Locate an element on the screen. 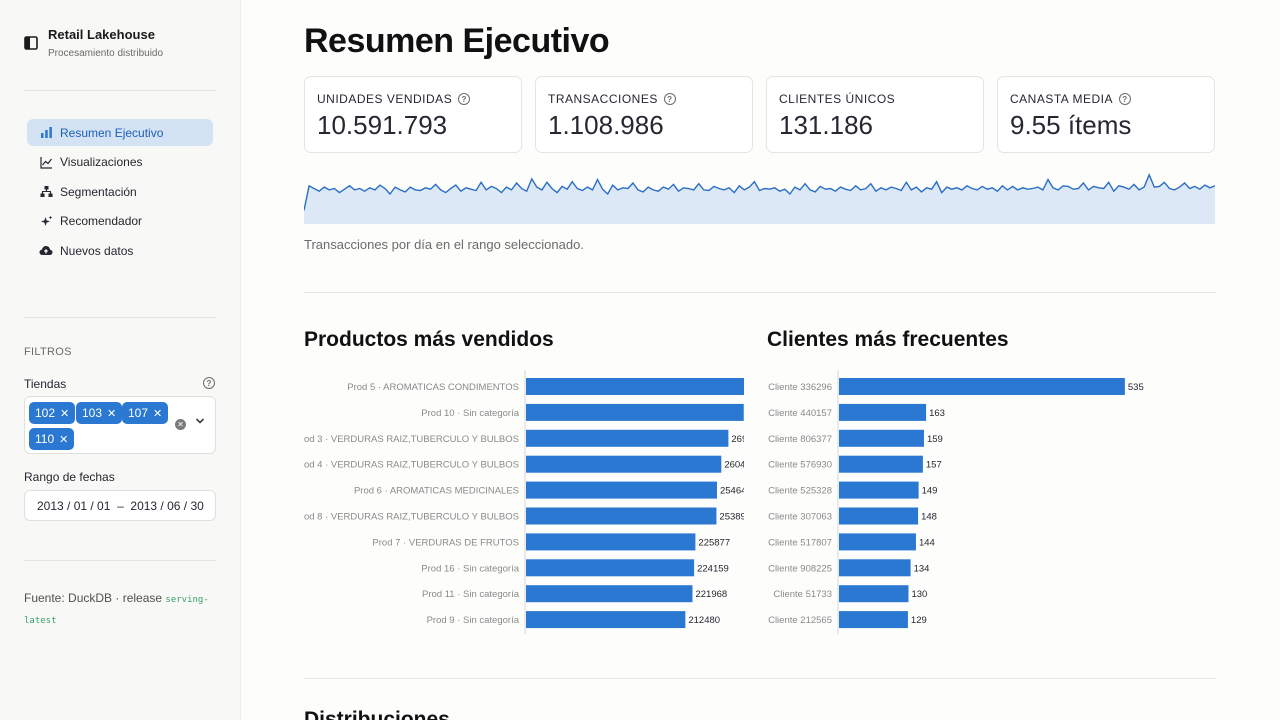 The width and height of the screenshot is (1280, 720). product-tick-label: Prod 11 · Sin categoría is located at coordinates (471, 594).